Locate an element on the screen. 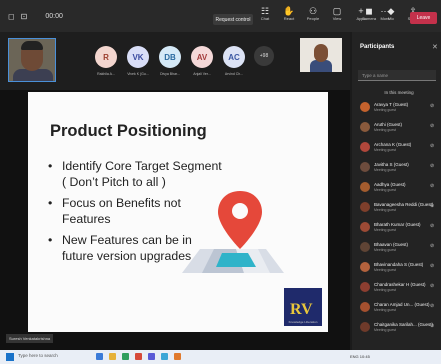 The height and width of the screenshot is (364, 441). participant-row: Bhavinandaha S (Guest) Meeting guest ⊘ is located at coordinates (400, 268).